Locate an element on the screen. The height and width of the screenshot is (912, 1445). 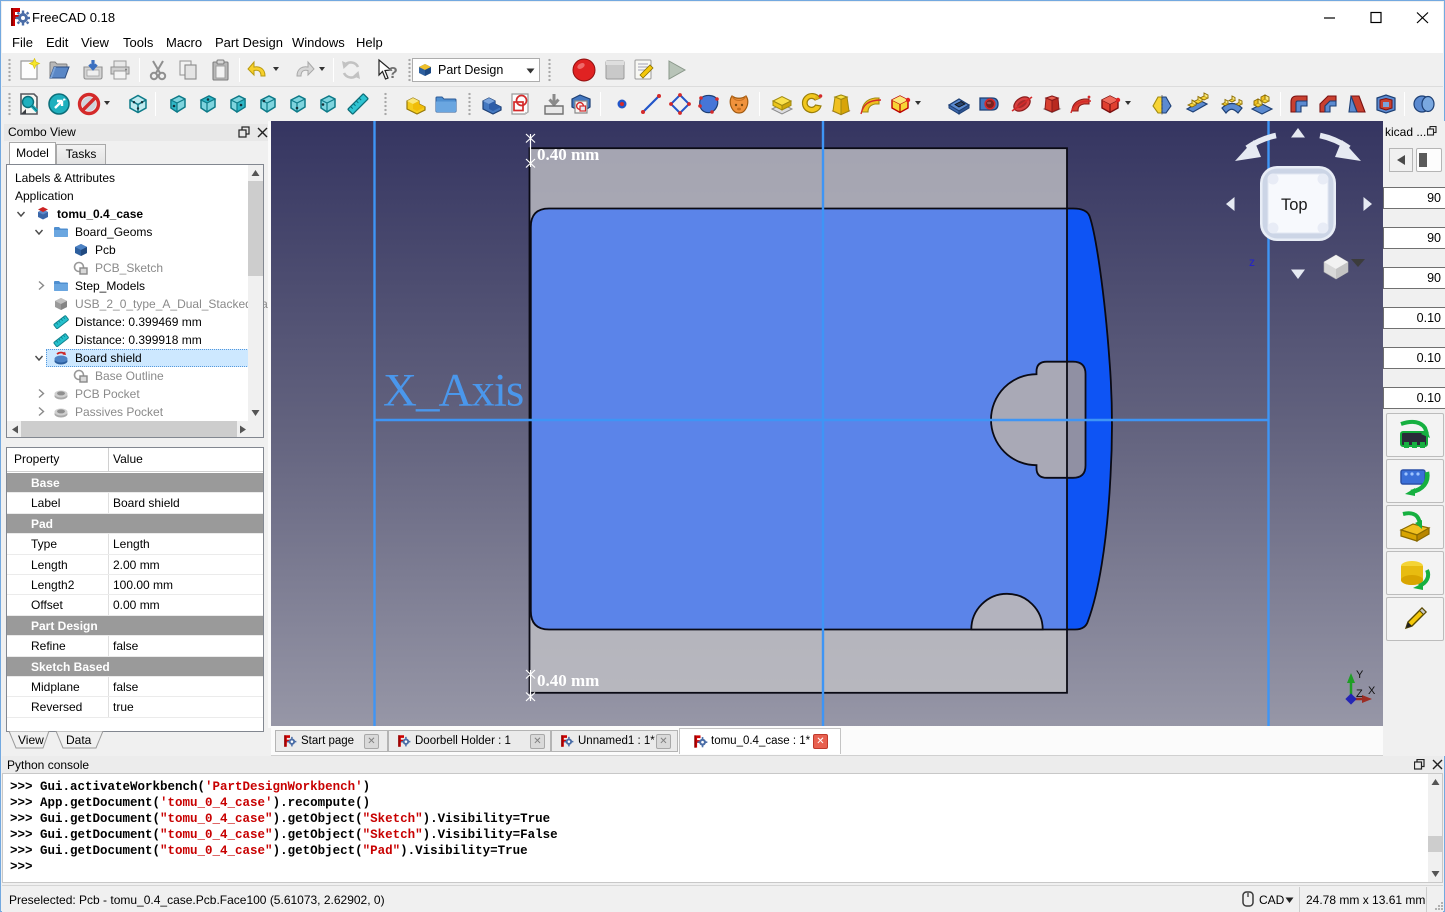
svg-text: Y is located at coordinates (1360, 675).